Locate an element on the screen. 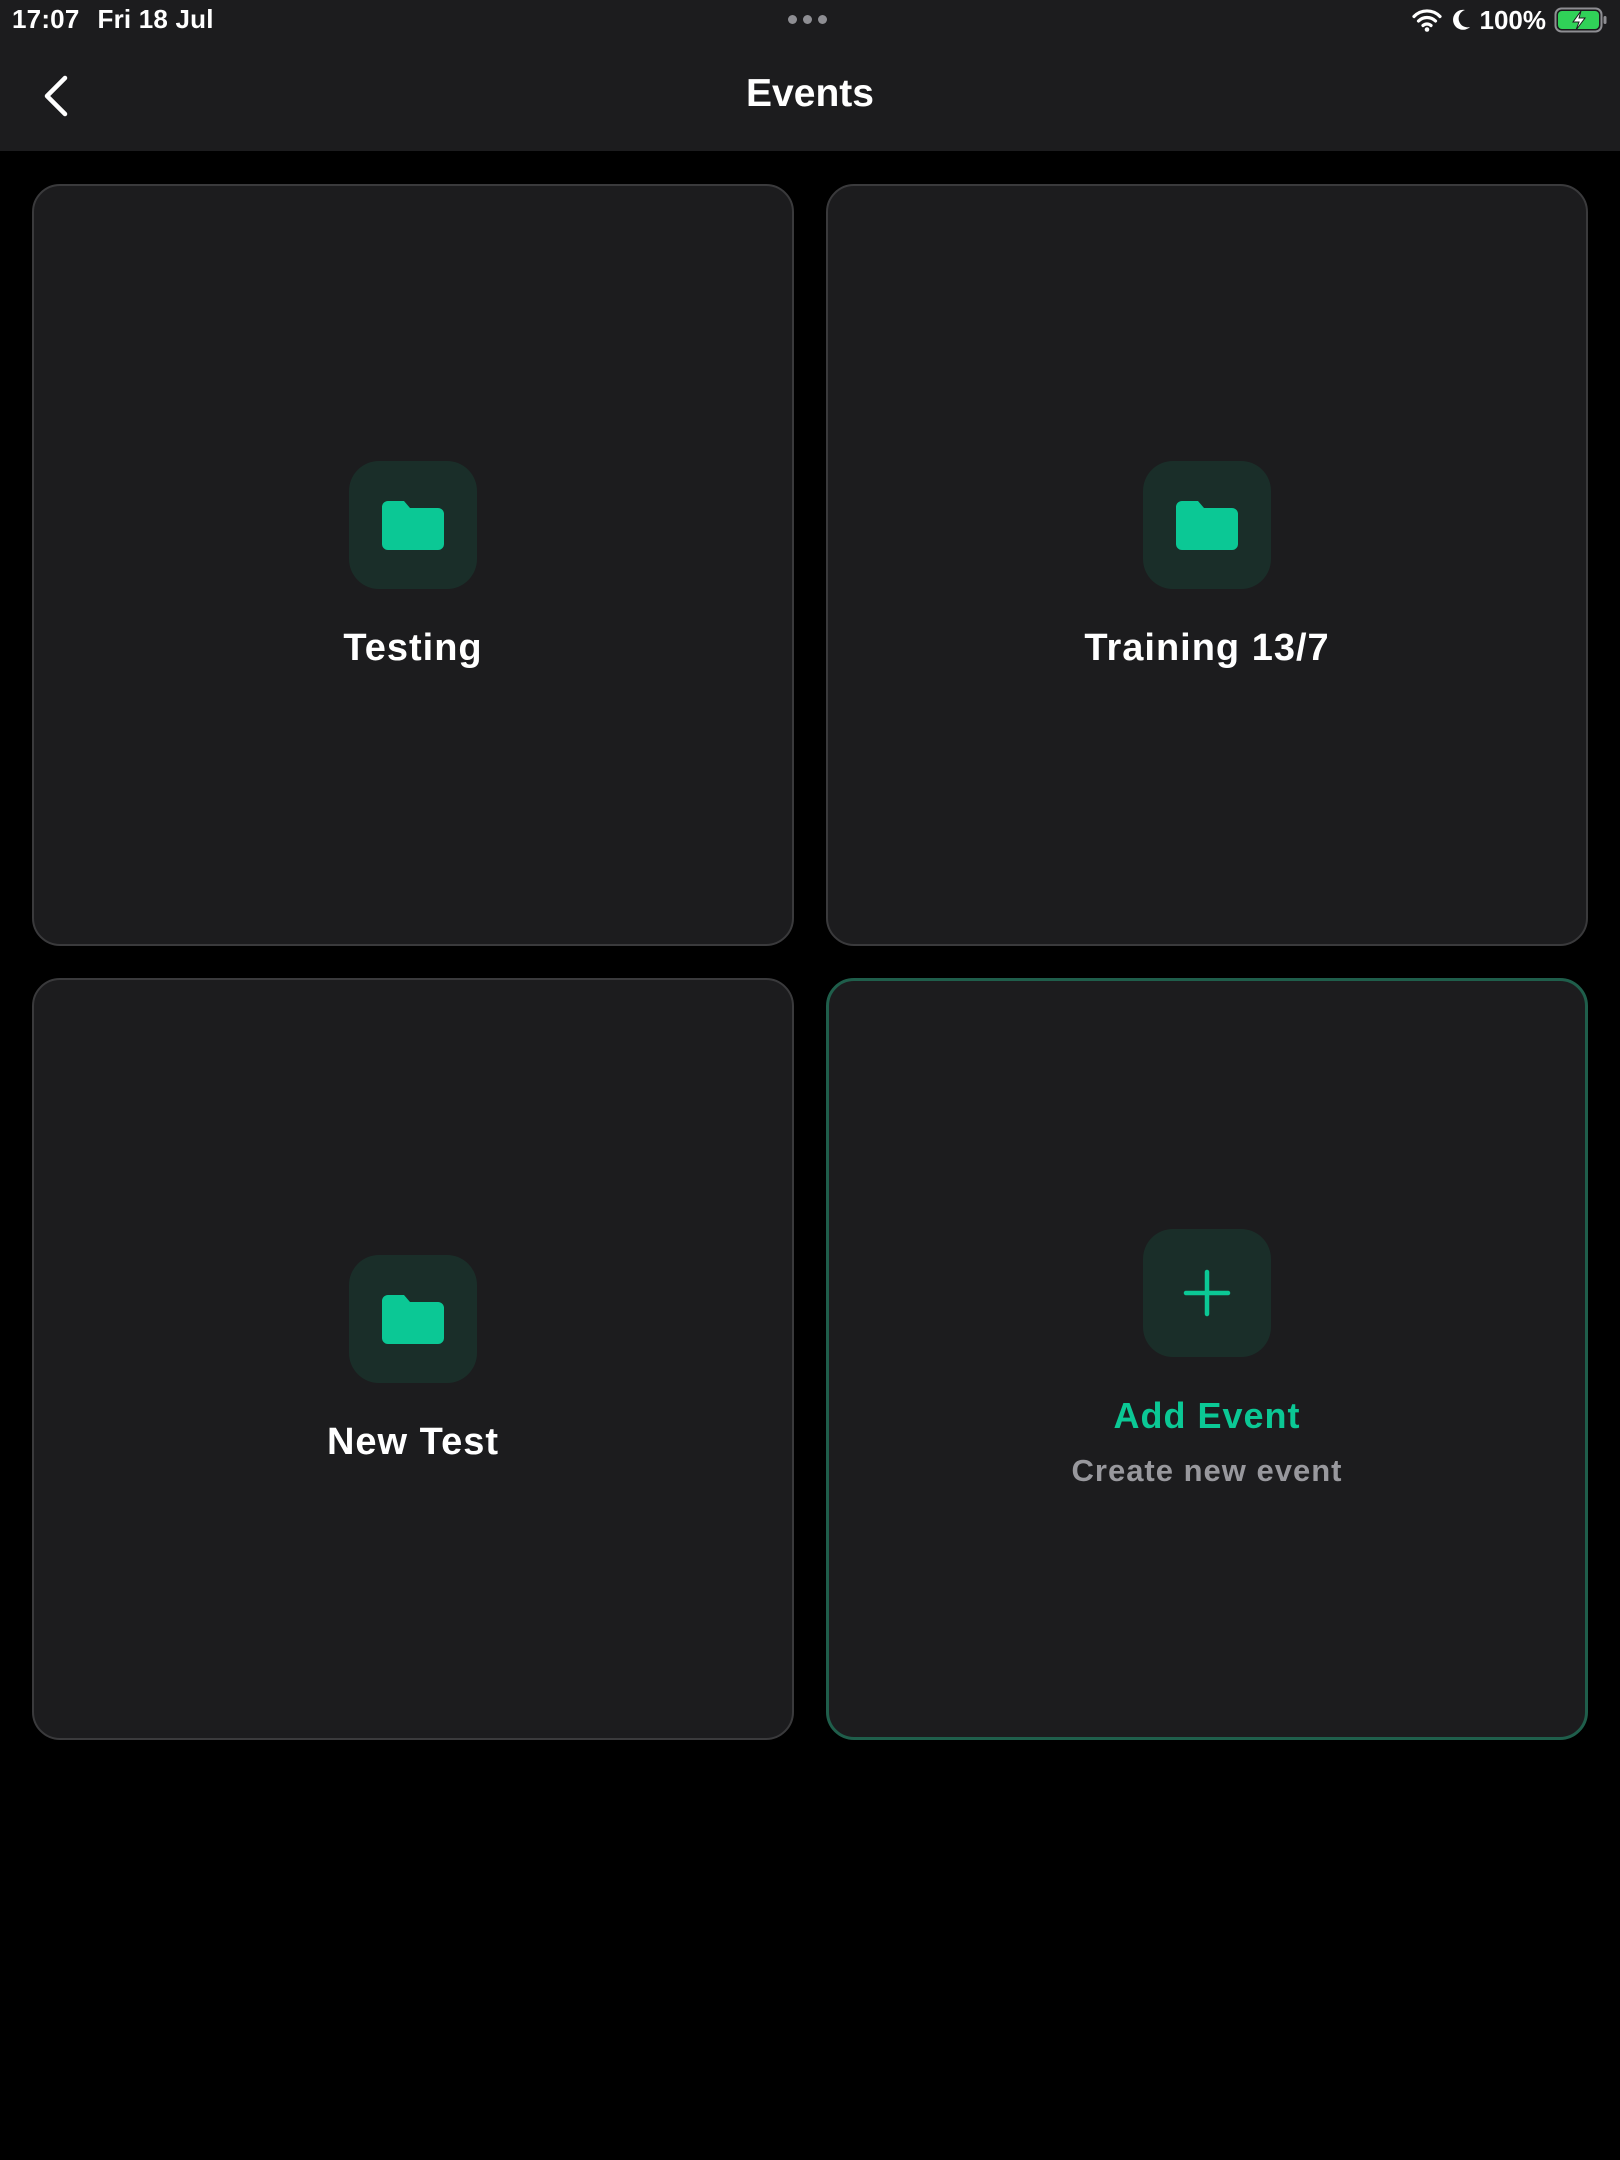  add-event-subtitle: Create new event is located at coordinates (1207, 1470).